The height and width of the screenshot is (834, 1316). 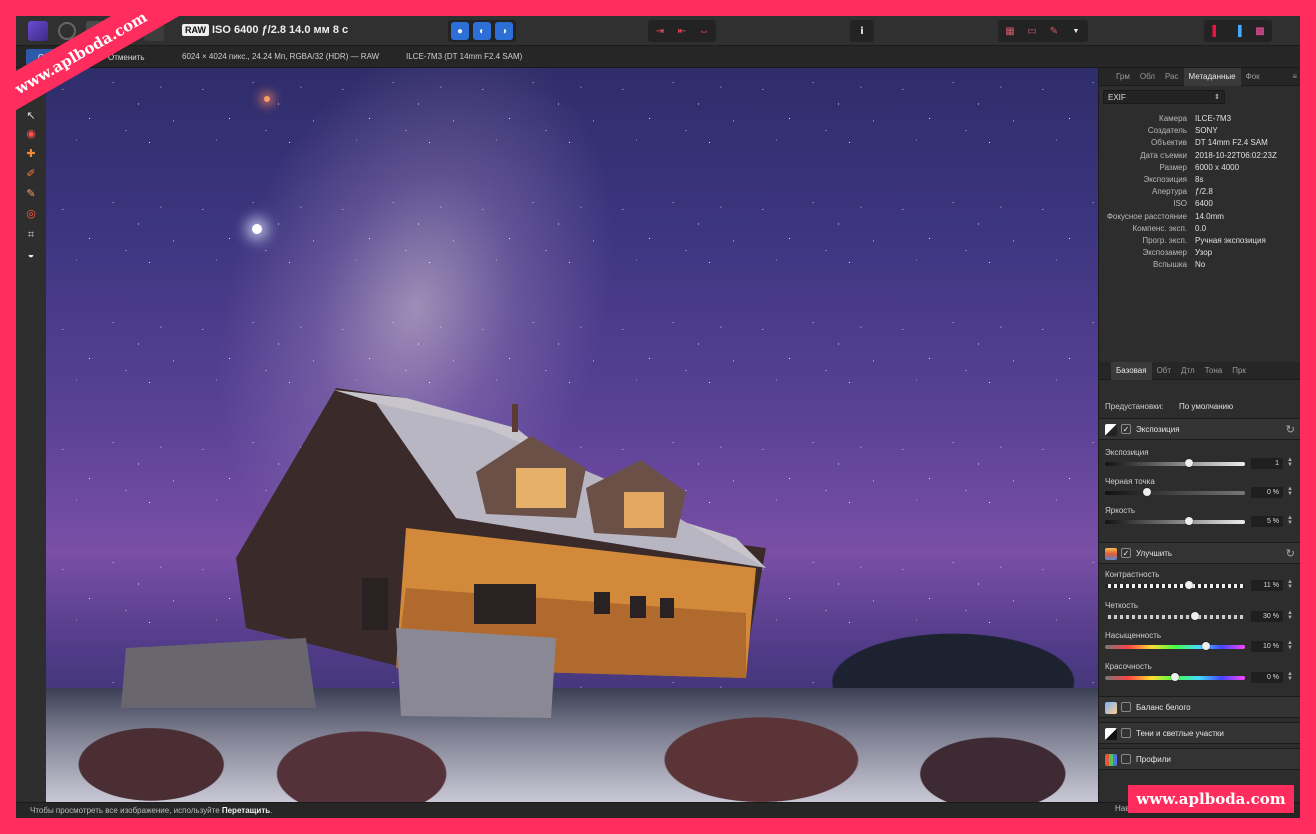 What do you see at coordinates (1165, 179) in the screenshot?
I see `metadata-key: Экспозиция` at bounding box center [1165, 179].